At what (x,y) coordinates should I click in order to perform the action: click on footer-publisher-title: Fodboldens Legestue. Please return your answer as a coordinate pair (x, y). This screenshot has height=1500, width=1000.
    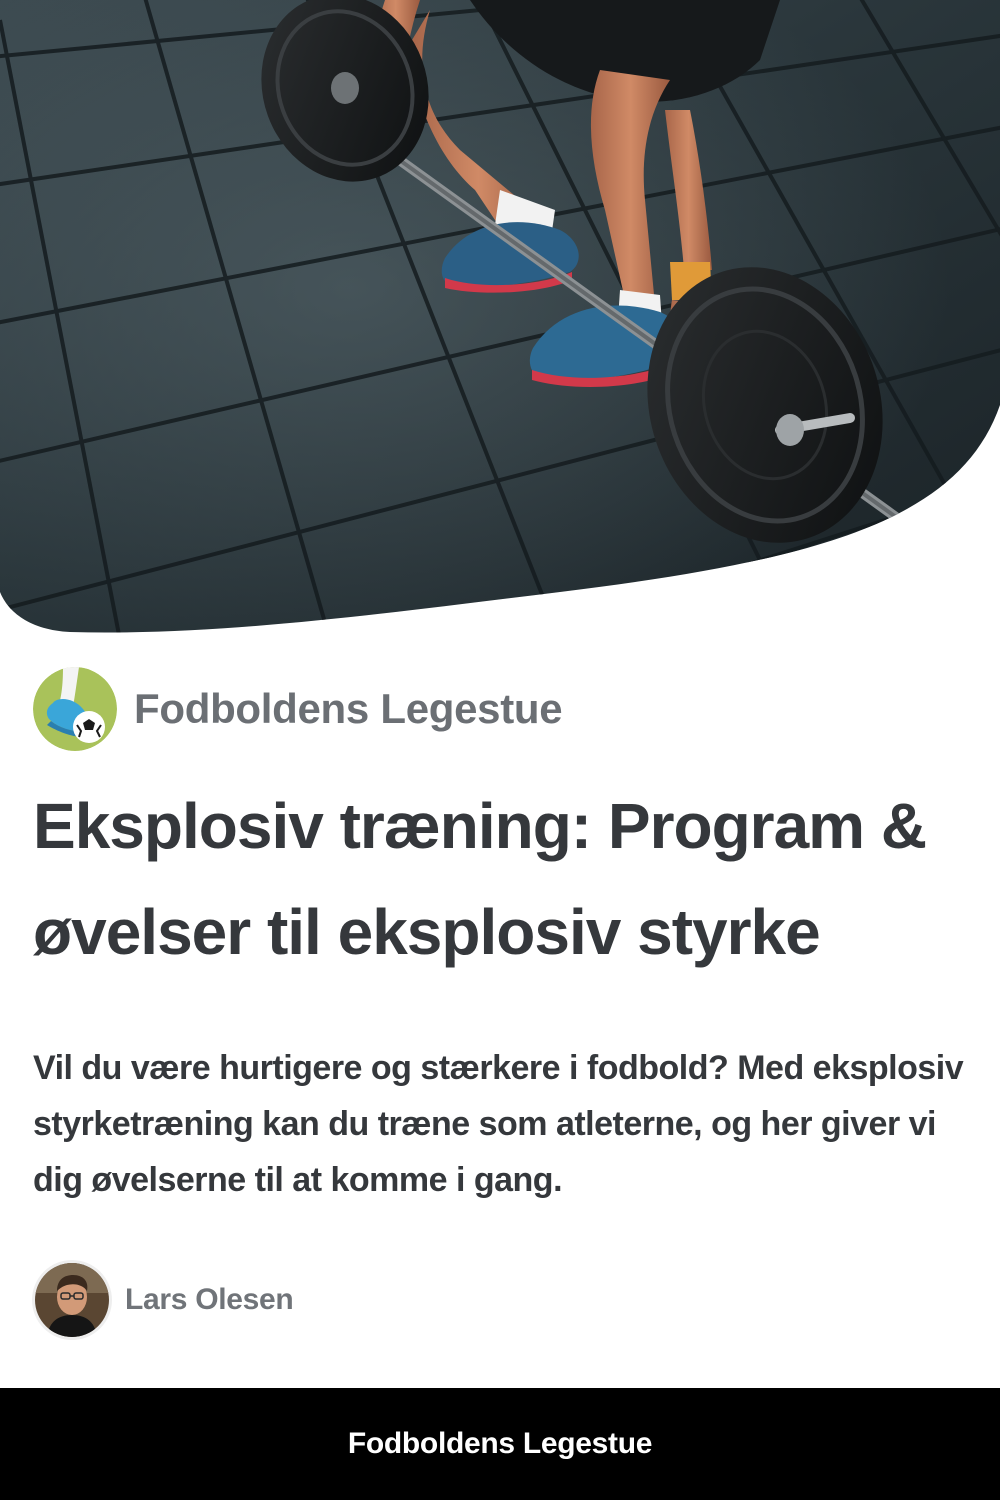
    Looking at the image, I should click on (500, 1444).